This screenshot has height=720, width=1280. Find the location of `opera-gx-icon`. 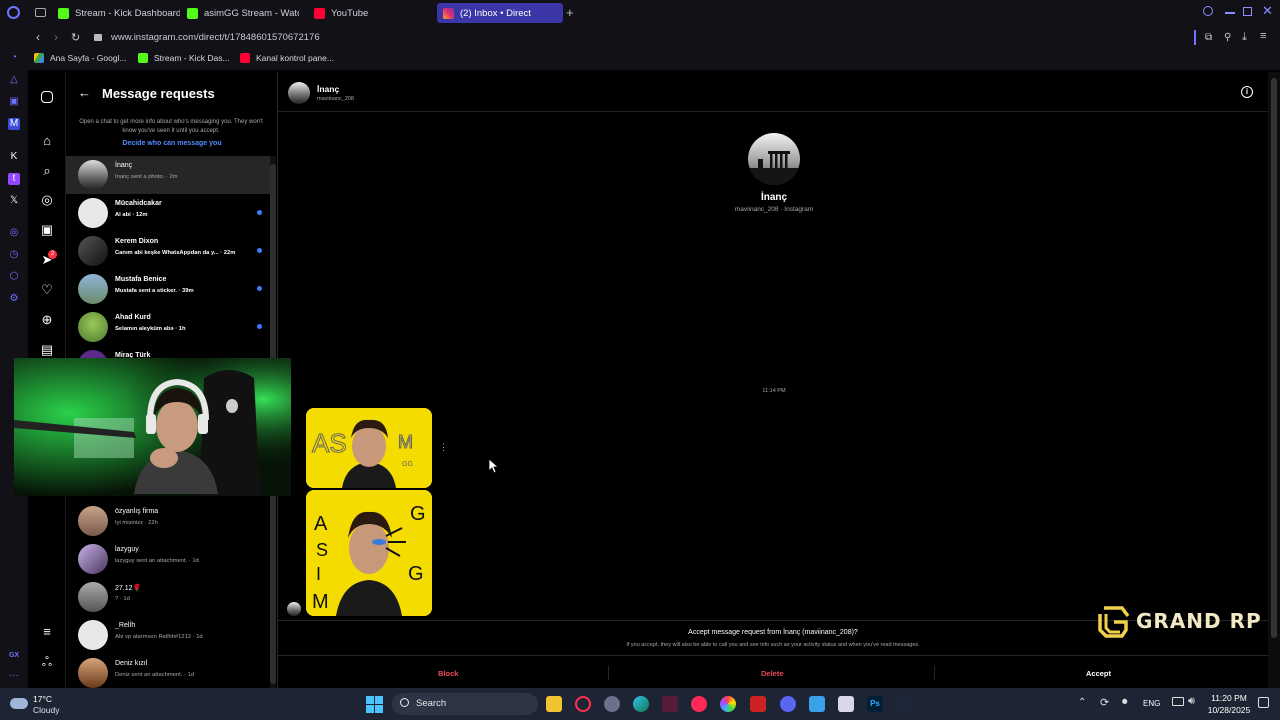

opera-gx-icon is located at coordinates (583, 704).